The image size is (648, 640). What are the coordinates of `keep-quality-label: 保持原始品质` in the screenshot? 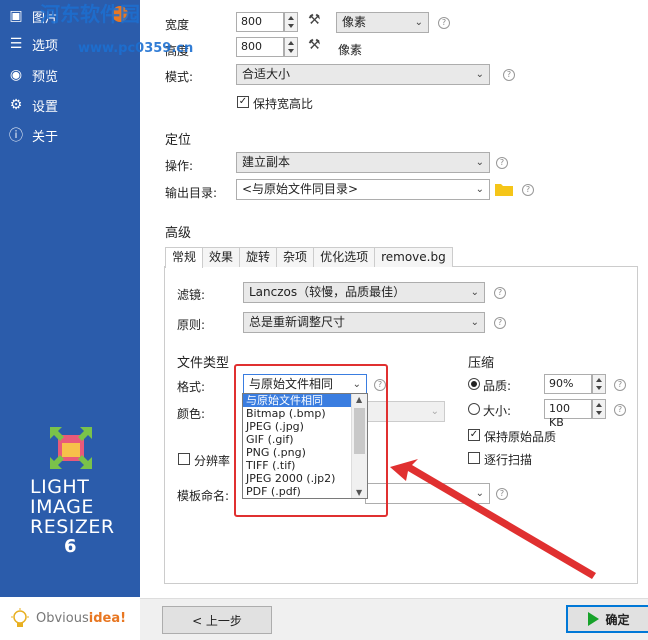 It's located at (520, 437).